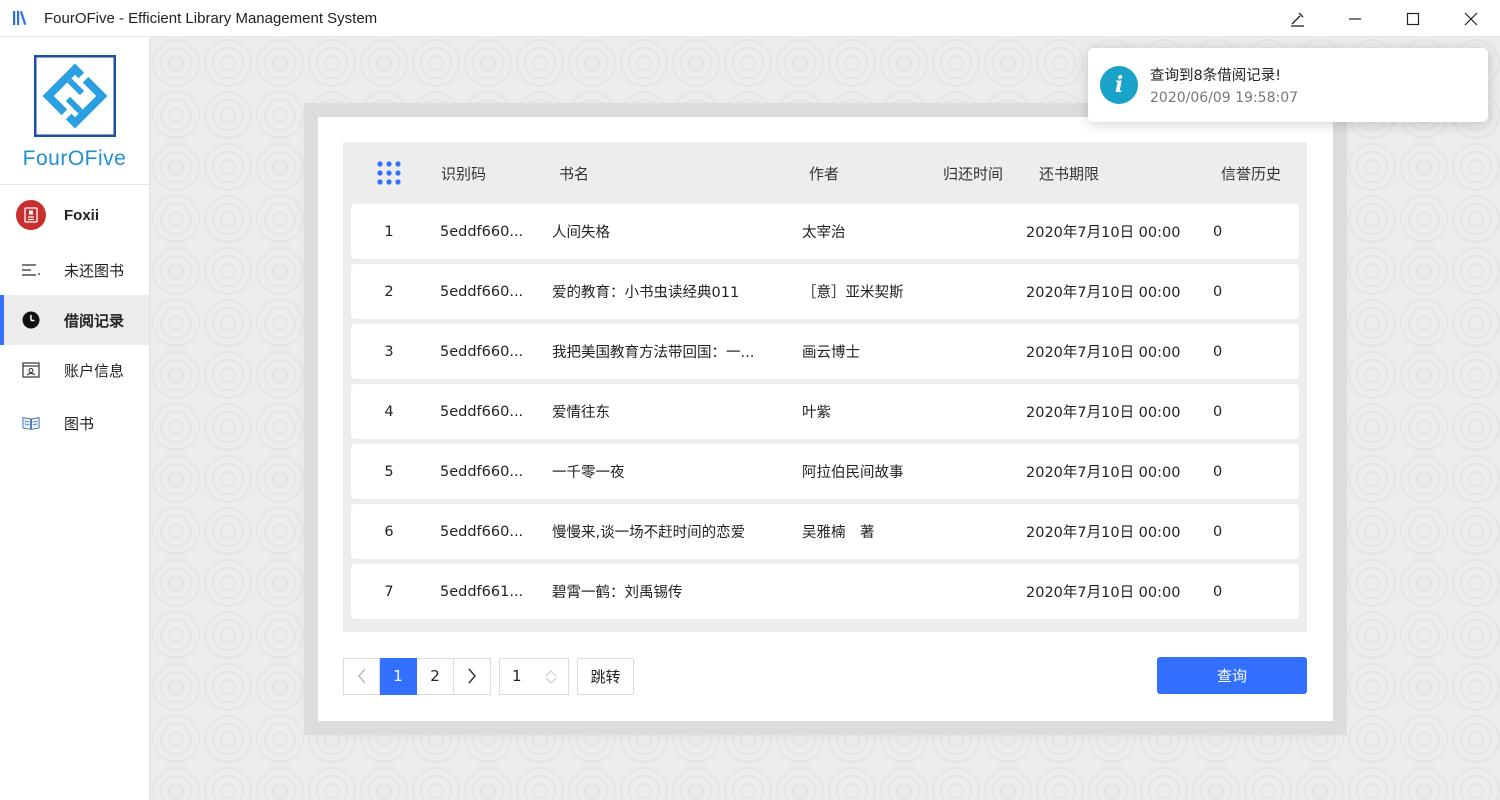  Describe the element at coordinates (574, 173) in the screenshot. I see `header-name: 书名` at that location.